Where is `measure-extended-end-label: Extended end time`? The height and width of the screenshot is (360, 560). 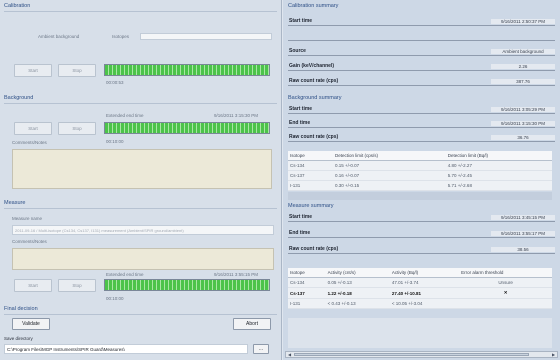 measure-extended-end-label: Extended end time is located at coordinates (125, 274).